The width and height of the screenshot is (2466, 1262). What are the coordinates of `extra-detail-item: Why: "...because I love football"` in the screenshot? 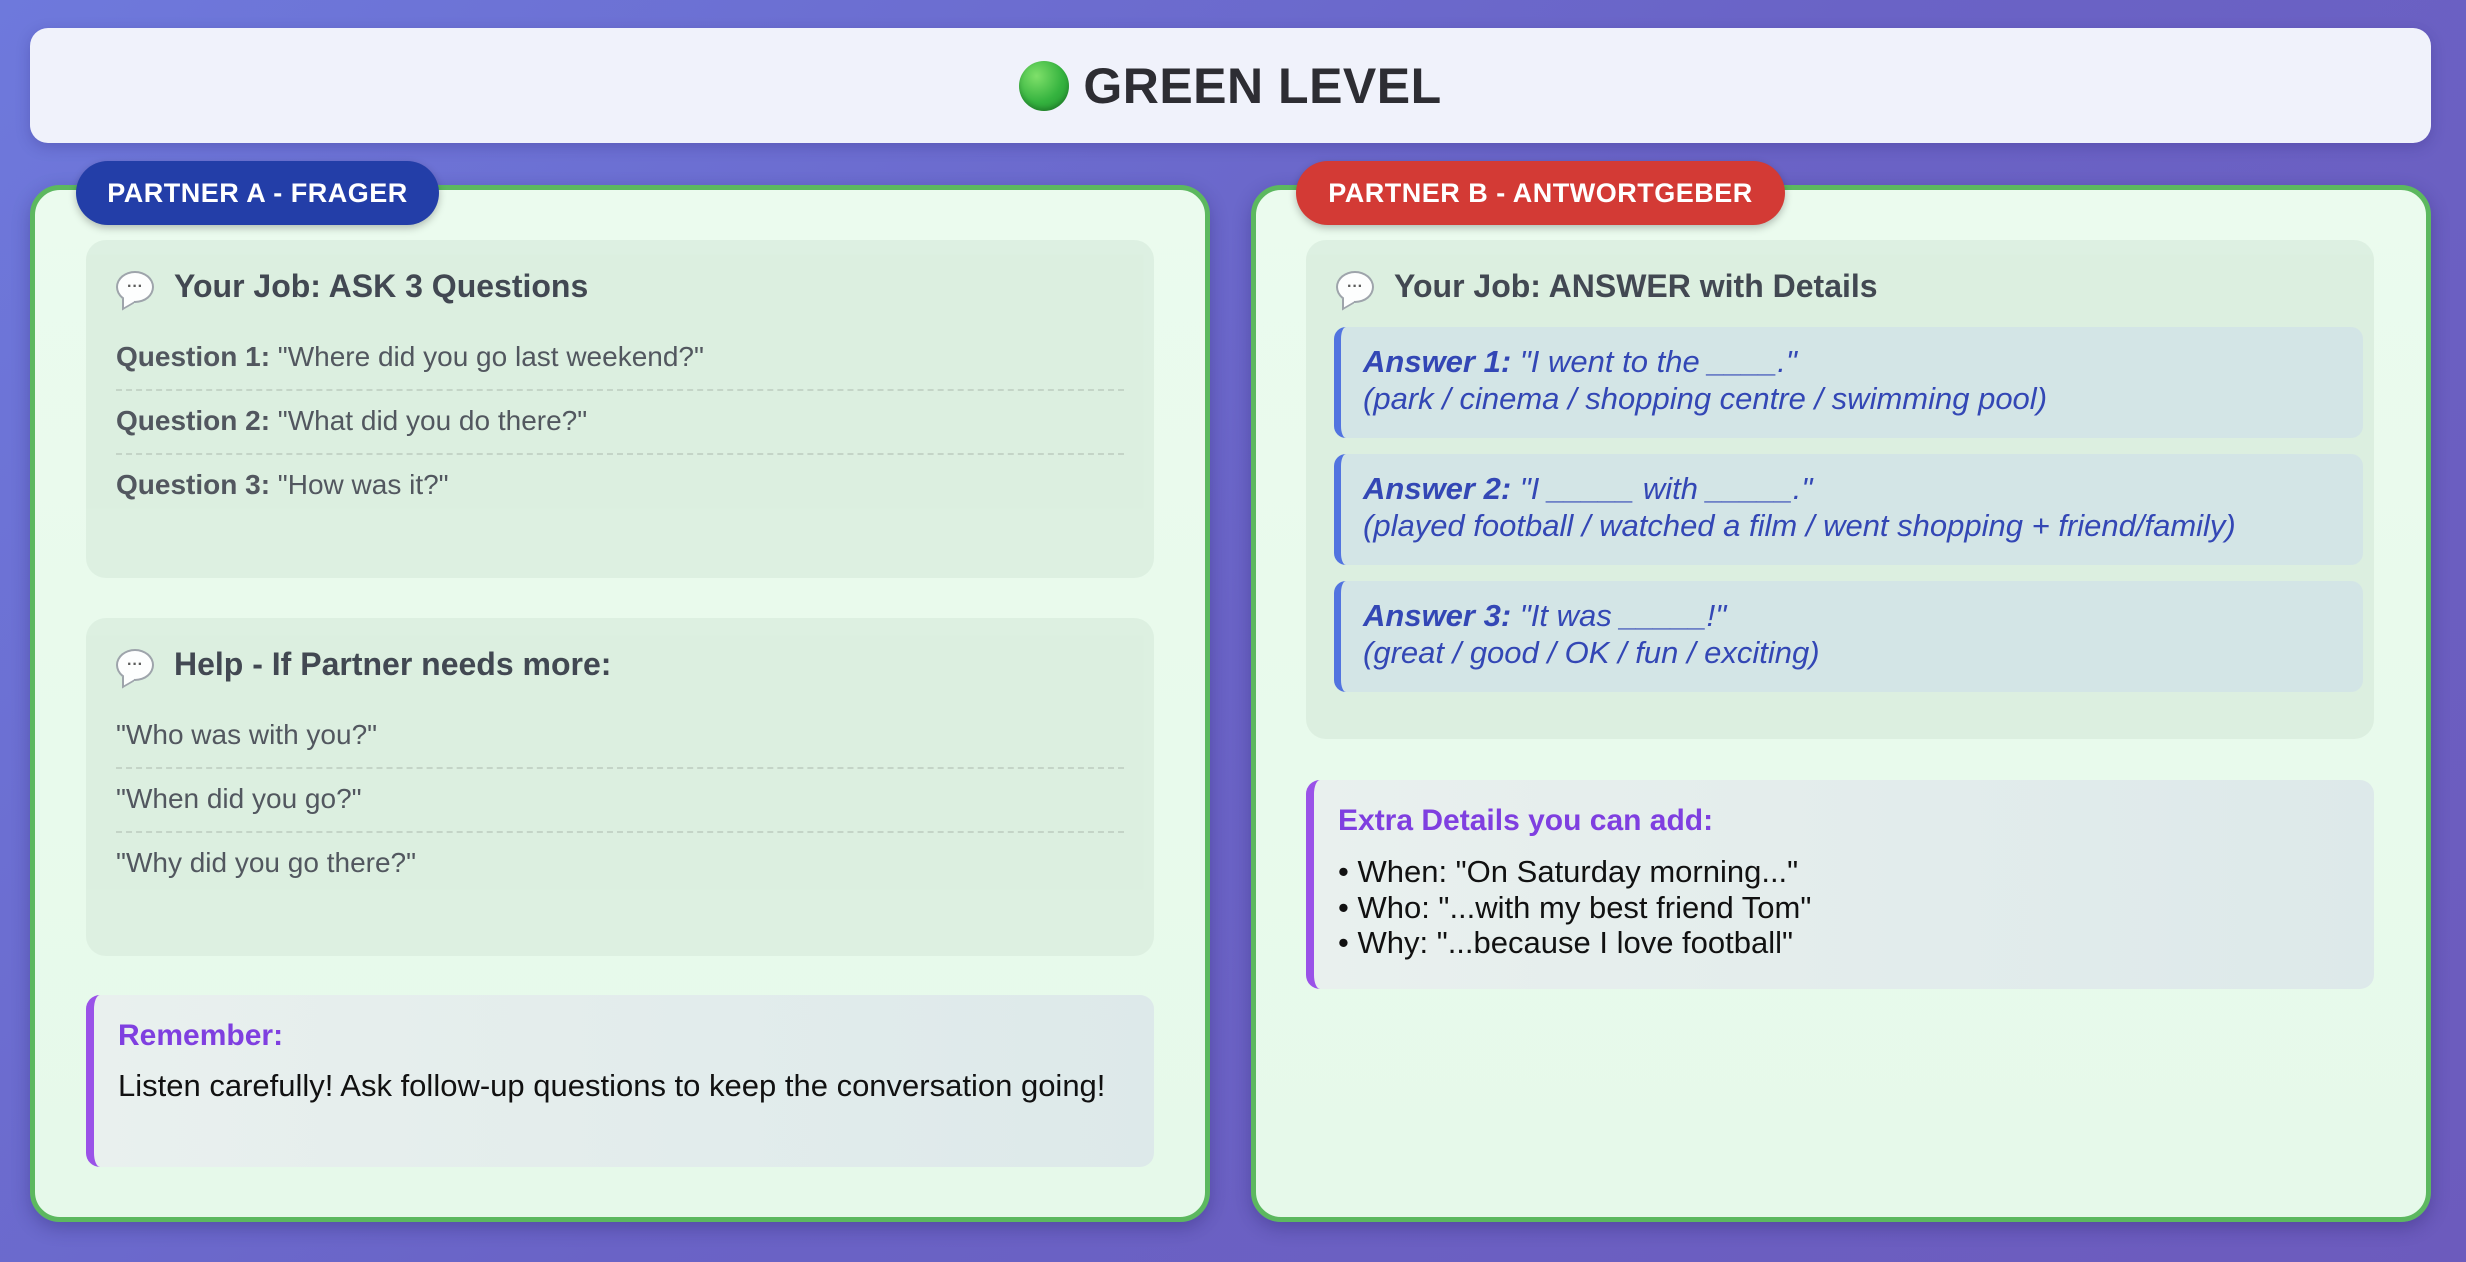 It's located at (1844, 943).